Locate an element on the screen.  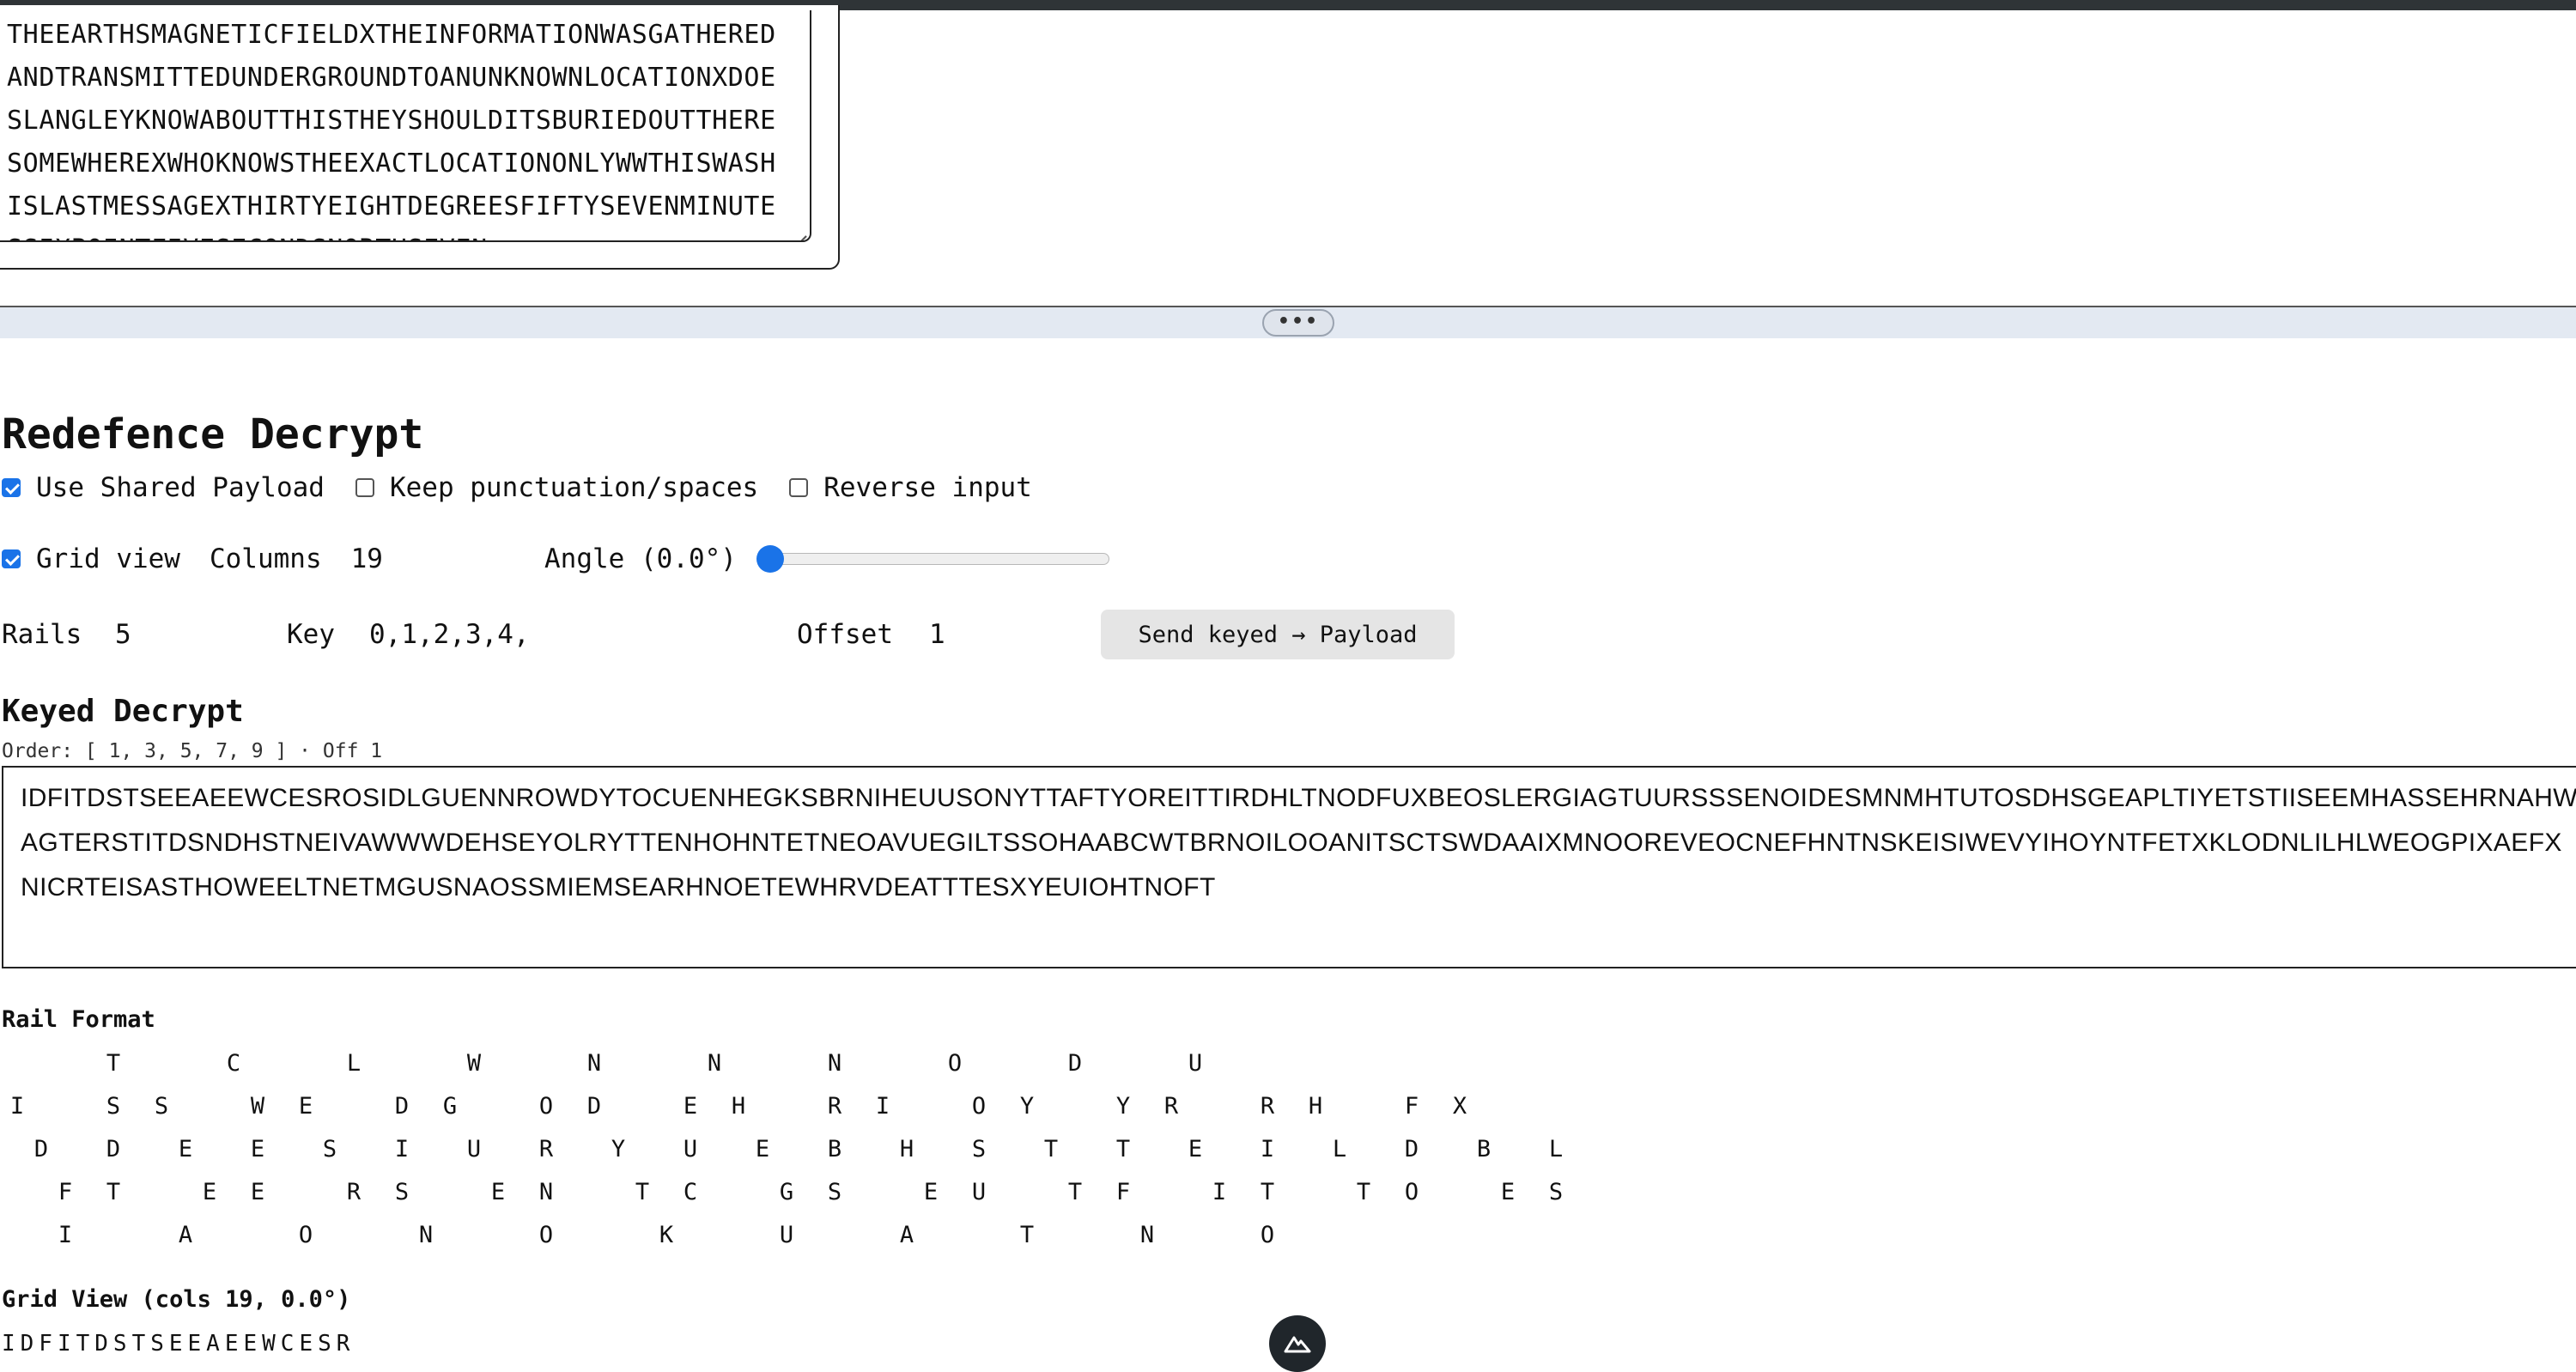
keyed-decrypt-title: Keyed Decrypt is located at coordinates (123, 711).